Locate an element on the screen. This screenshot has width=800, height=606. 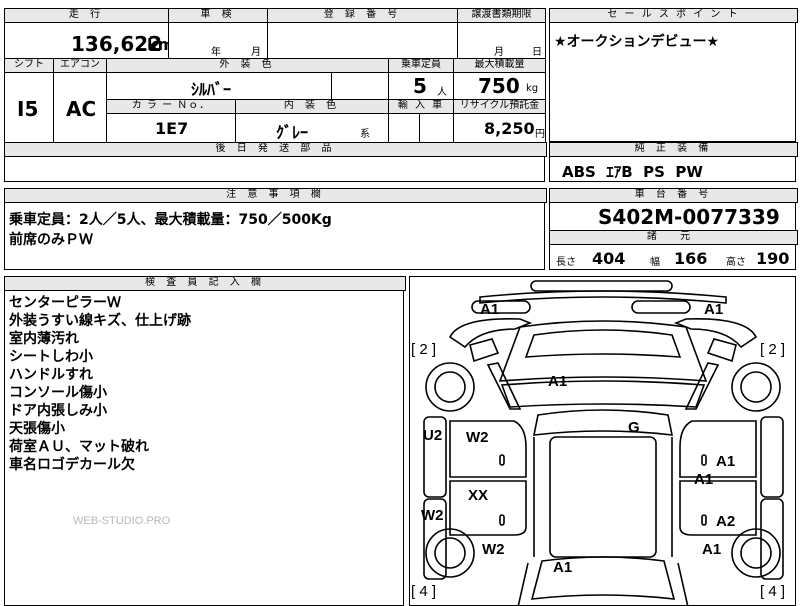
inspector-note: 車名ロゴデカール欠 is located at coordinates (72, 465).